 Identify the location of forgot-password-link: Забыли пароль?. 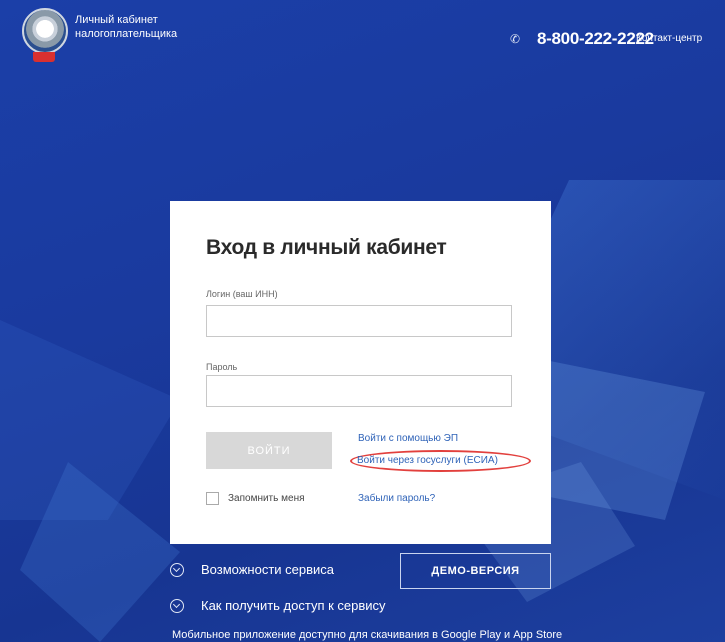
(396, 498).